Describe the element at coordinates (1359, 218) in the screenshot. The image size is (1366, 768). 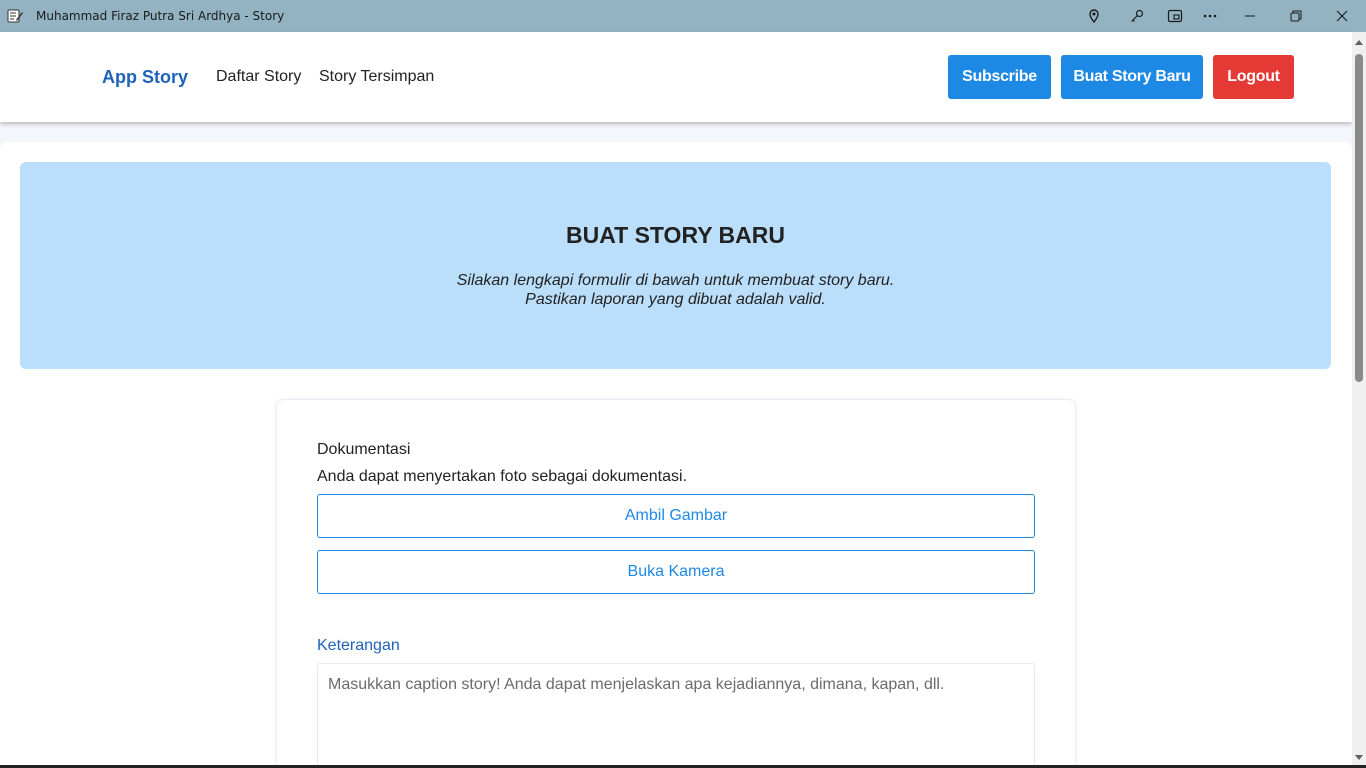
I see `scrollbar-thumb` at that location.